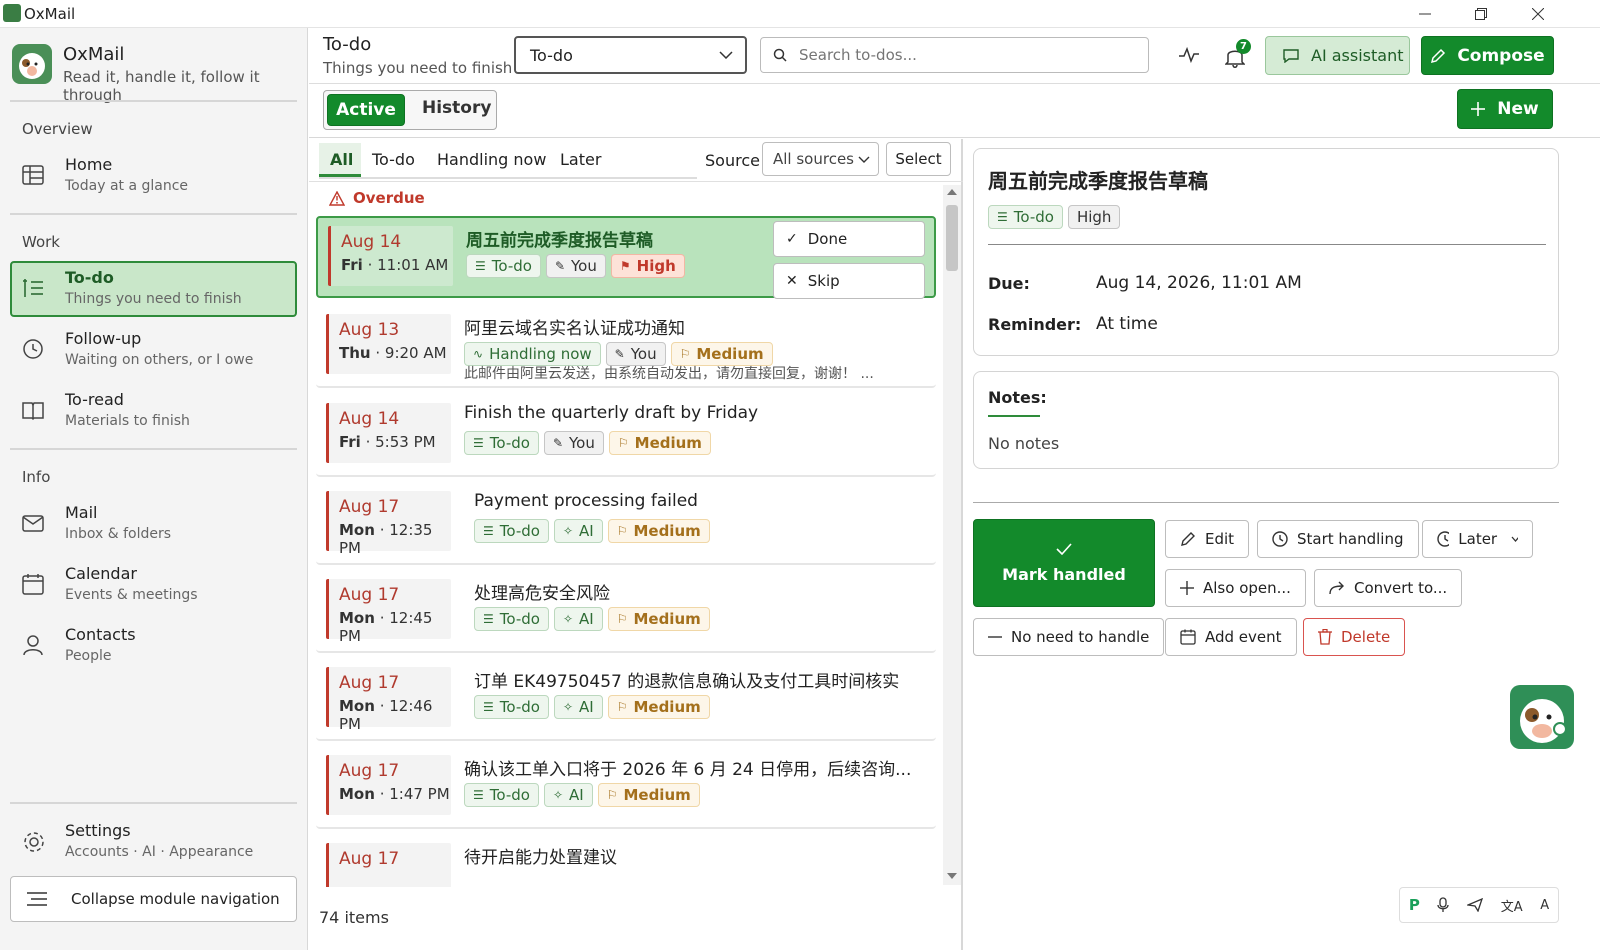 The width and height of the screenshot is (1600, 950). I want to click on filter-tab-all: All, so click(340, 160).